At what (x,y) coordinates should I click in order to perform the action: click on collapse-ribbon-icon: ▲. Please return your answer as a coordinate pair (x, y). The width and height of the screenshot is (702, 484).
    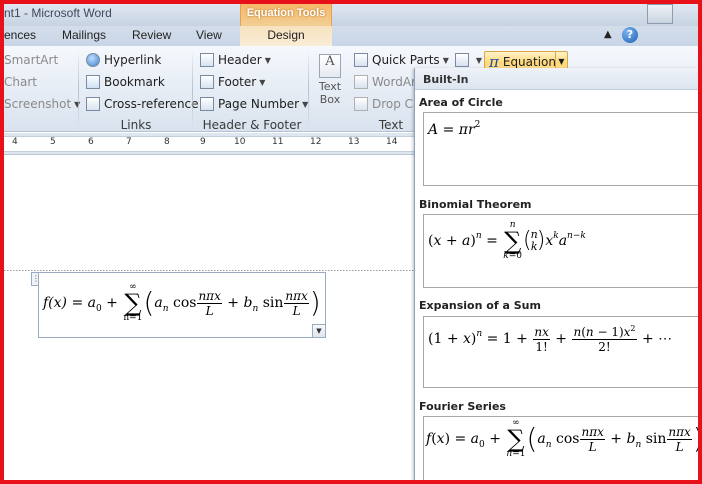
    Looking at the image, I should click on (608, 34).